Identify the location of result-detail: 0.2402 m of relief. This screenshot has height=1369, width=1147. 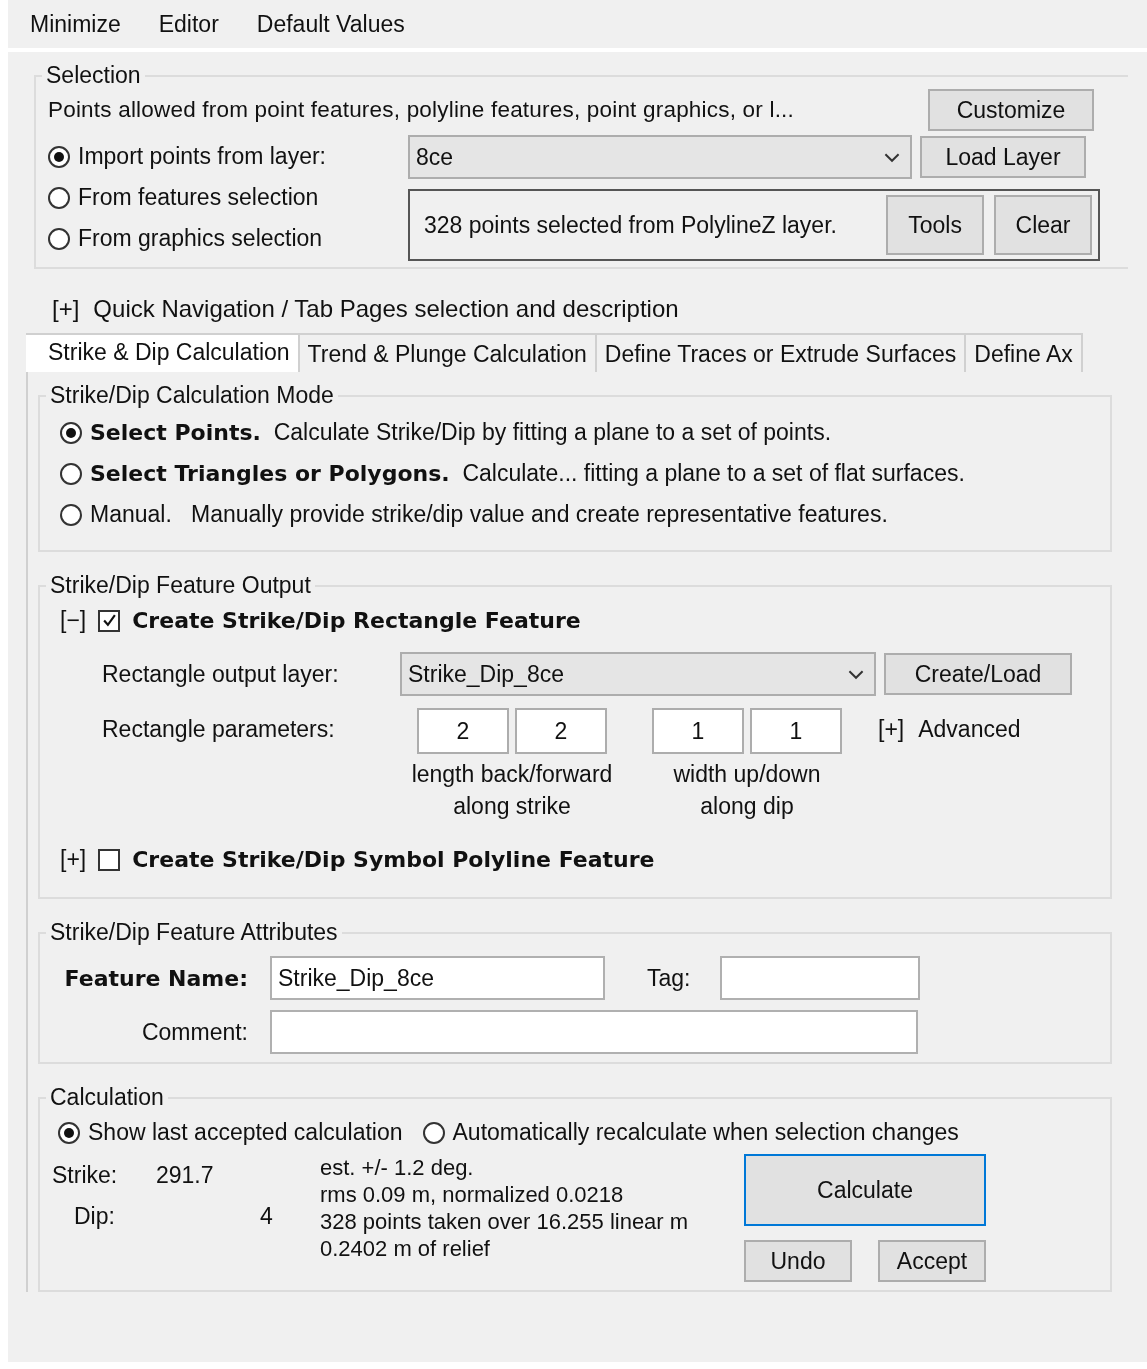
(405, 1248).